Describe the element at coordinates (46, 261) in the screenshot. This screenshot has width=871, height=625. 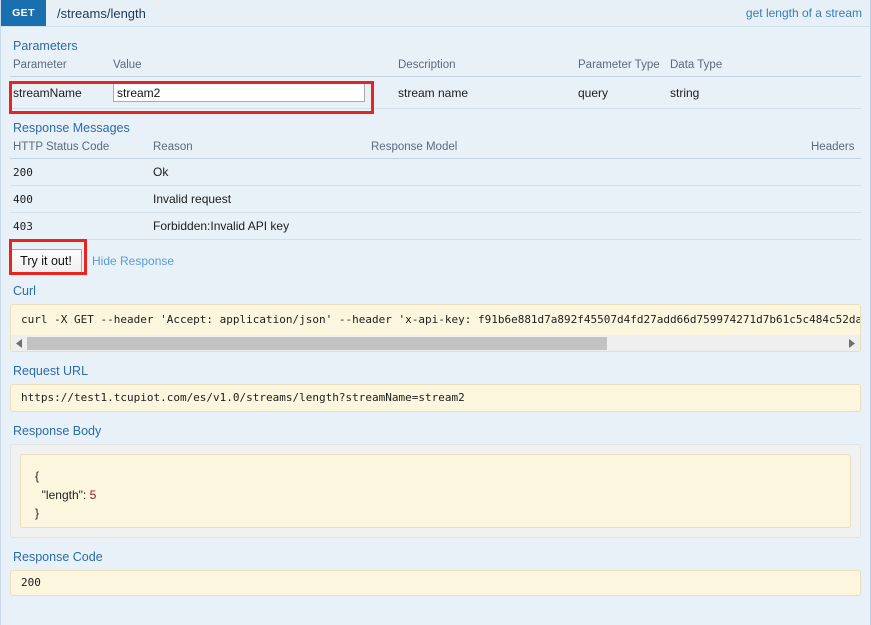
I see `try-it-out-button: Try it out!` at that location.